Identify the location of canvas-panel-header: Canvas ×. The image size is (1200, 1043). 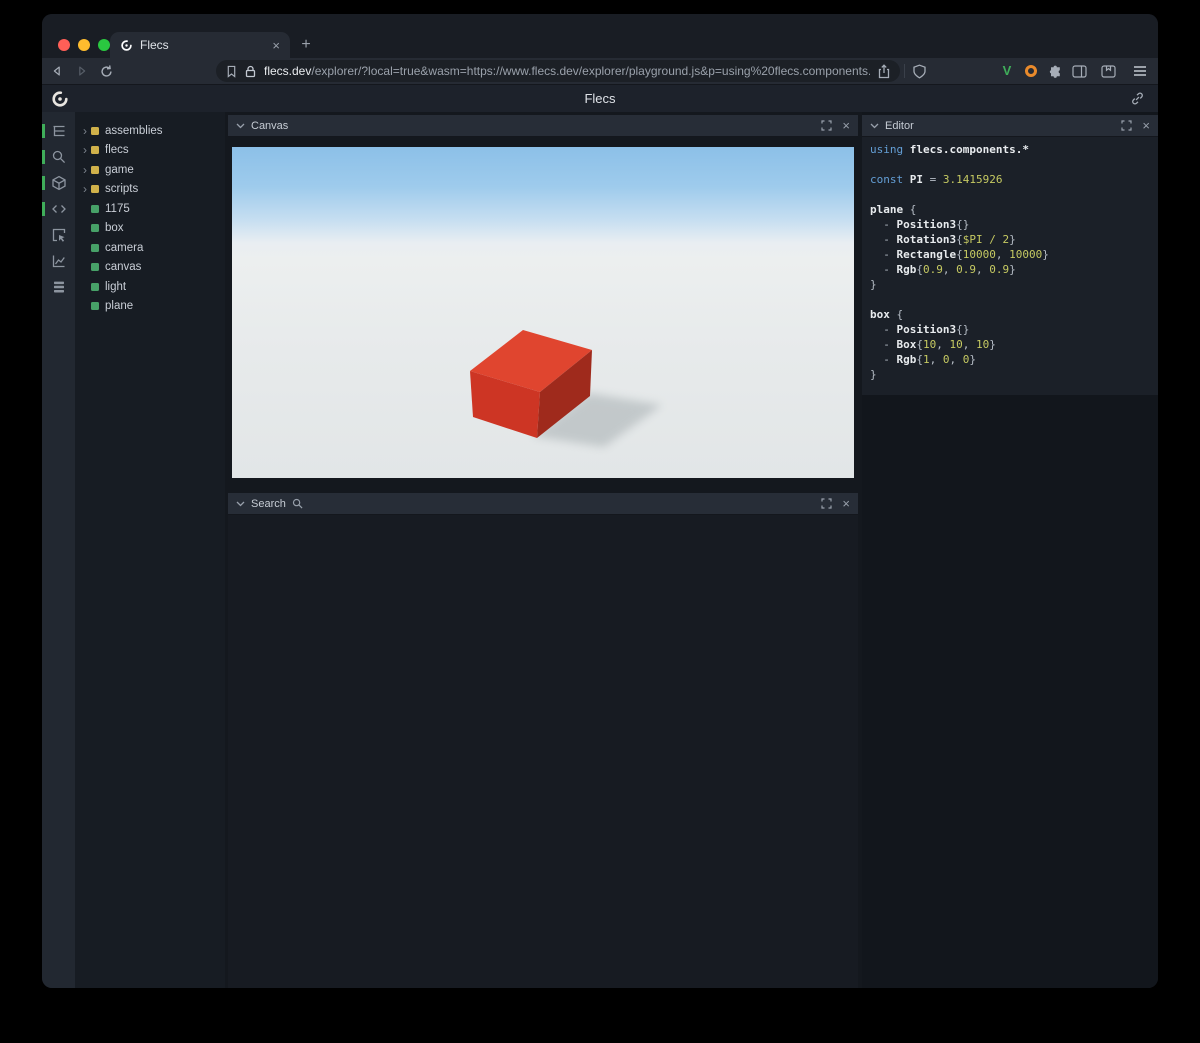
(543, 126).